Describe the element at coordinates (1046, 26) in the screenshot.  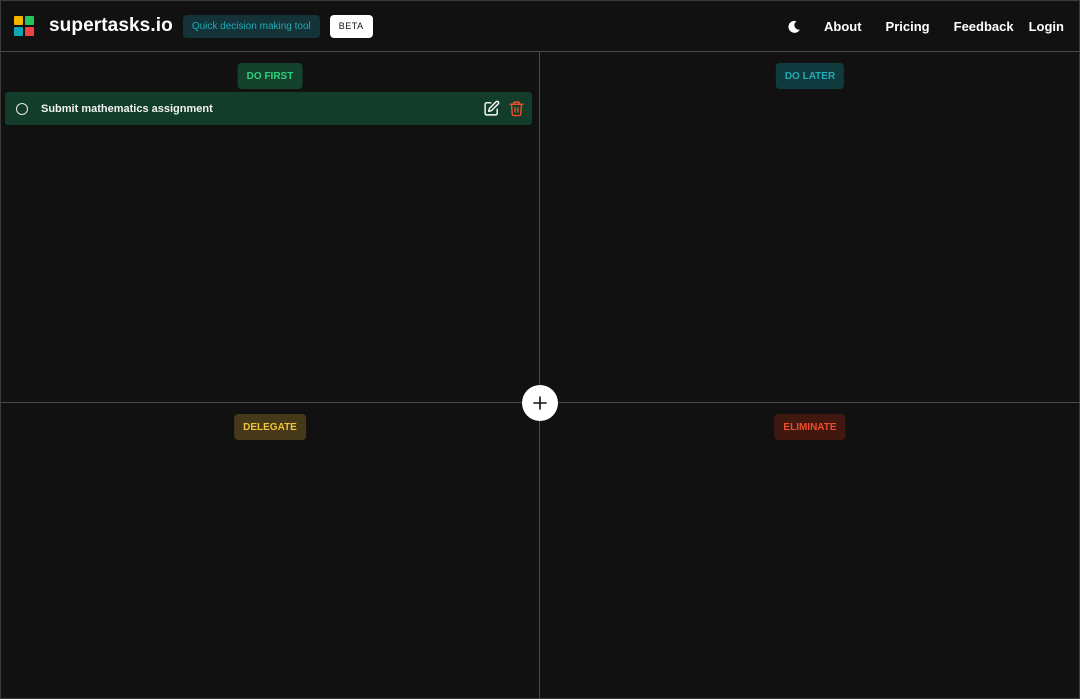
I see `nav-login: Login` at that location.